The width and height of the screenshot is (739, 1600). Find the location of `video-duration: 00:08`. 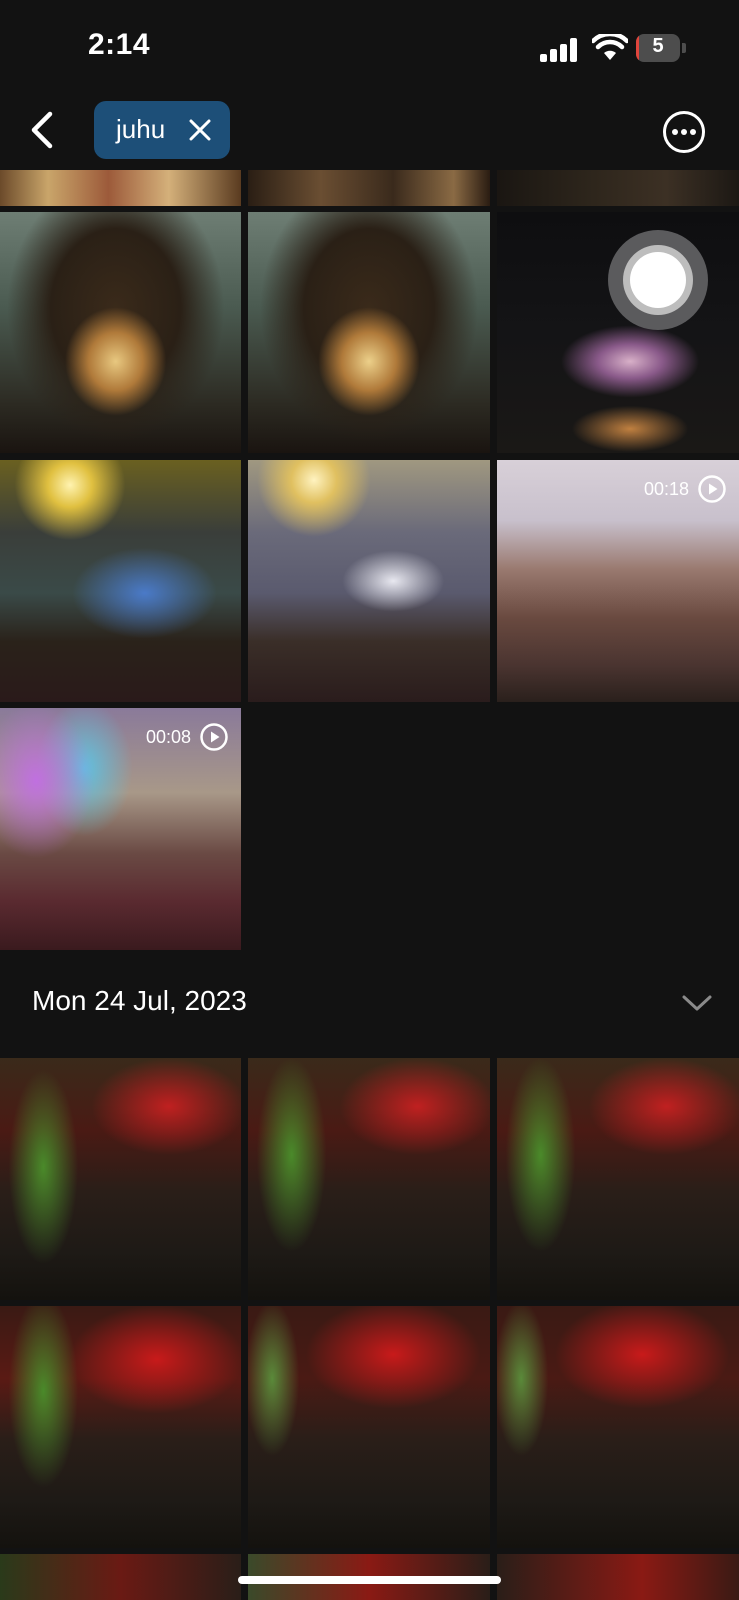

video-duration: 00:08 is located at coordinates (168, 736).